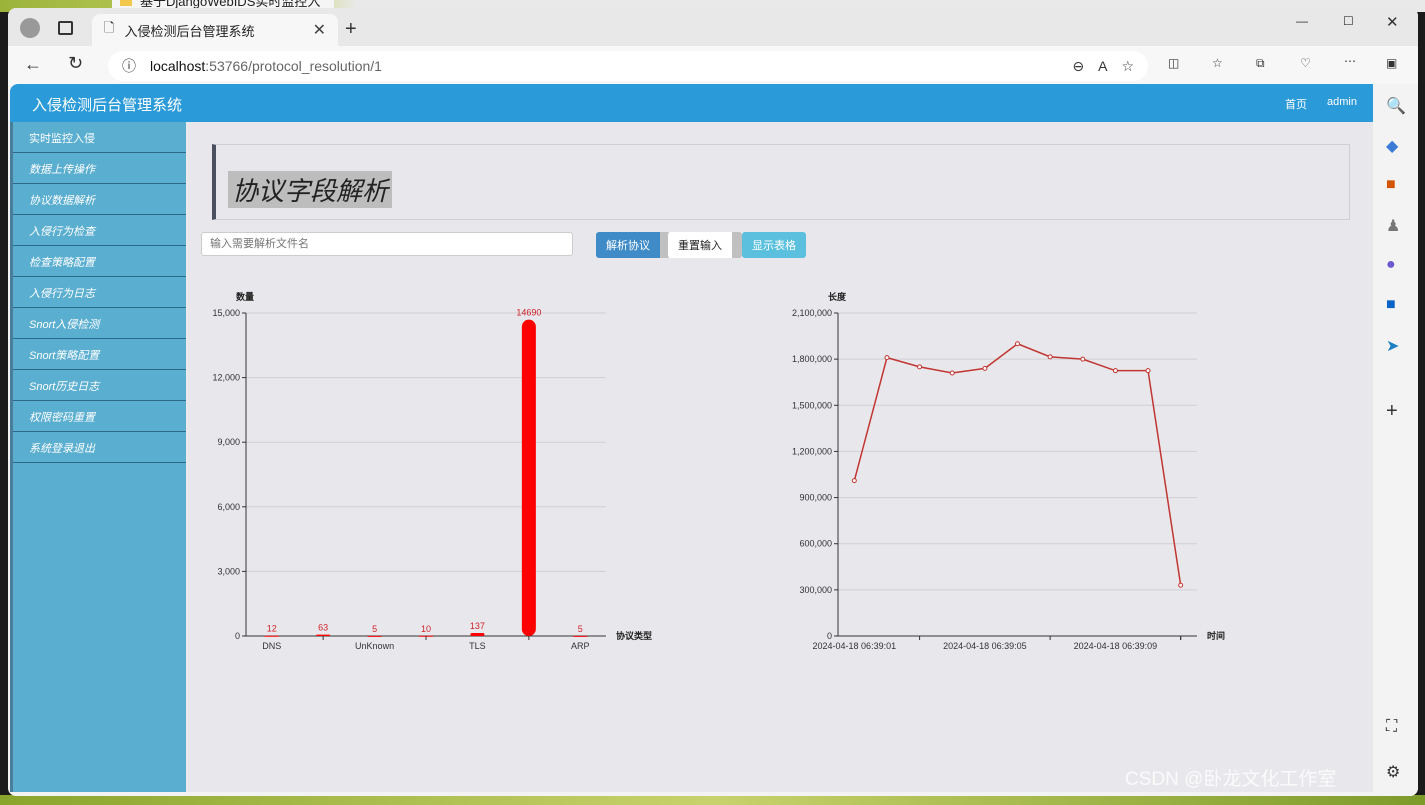 The width and height of the screenshot is (1425, 805). I want to click on y-tick-label: 900,000, so click(815, 498).